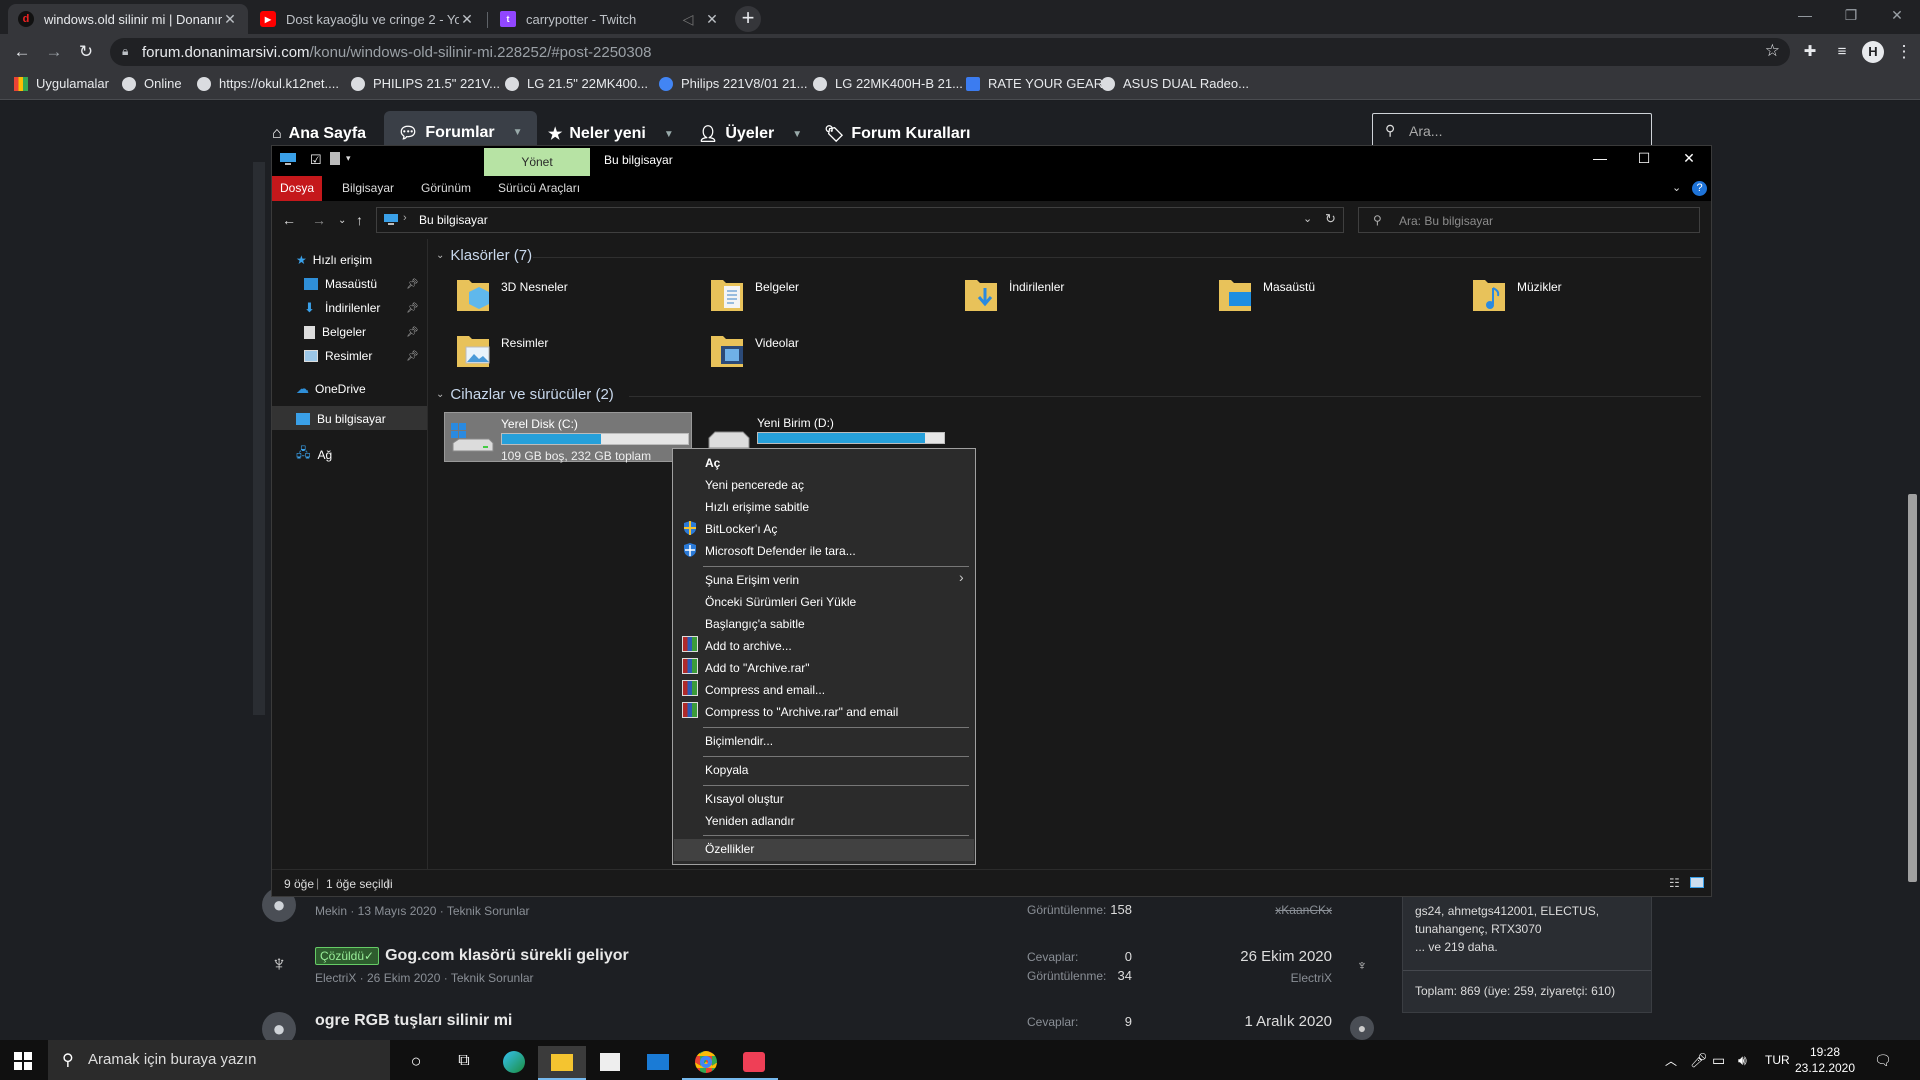 The image size is (1920, 1080). Describe the element at coordinates (1912, 688) in the screenshot. I see `scrollbar-thumb` at that location.